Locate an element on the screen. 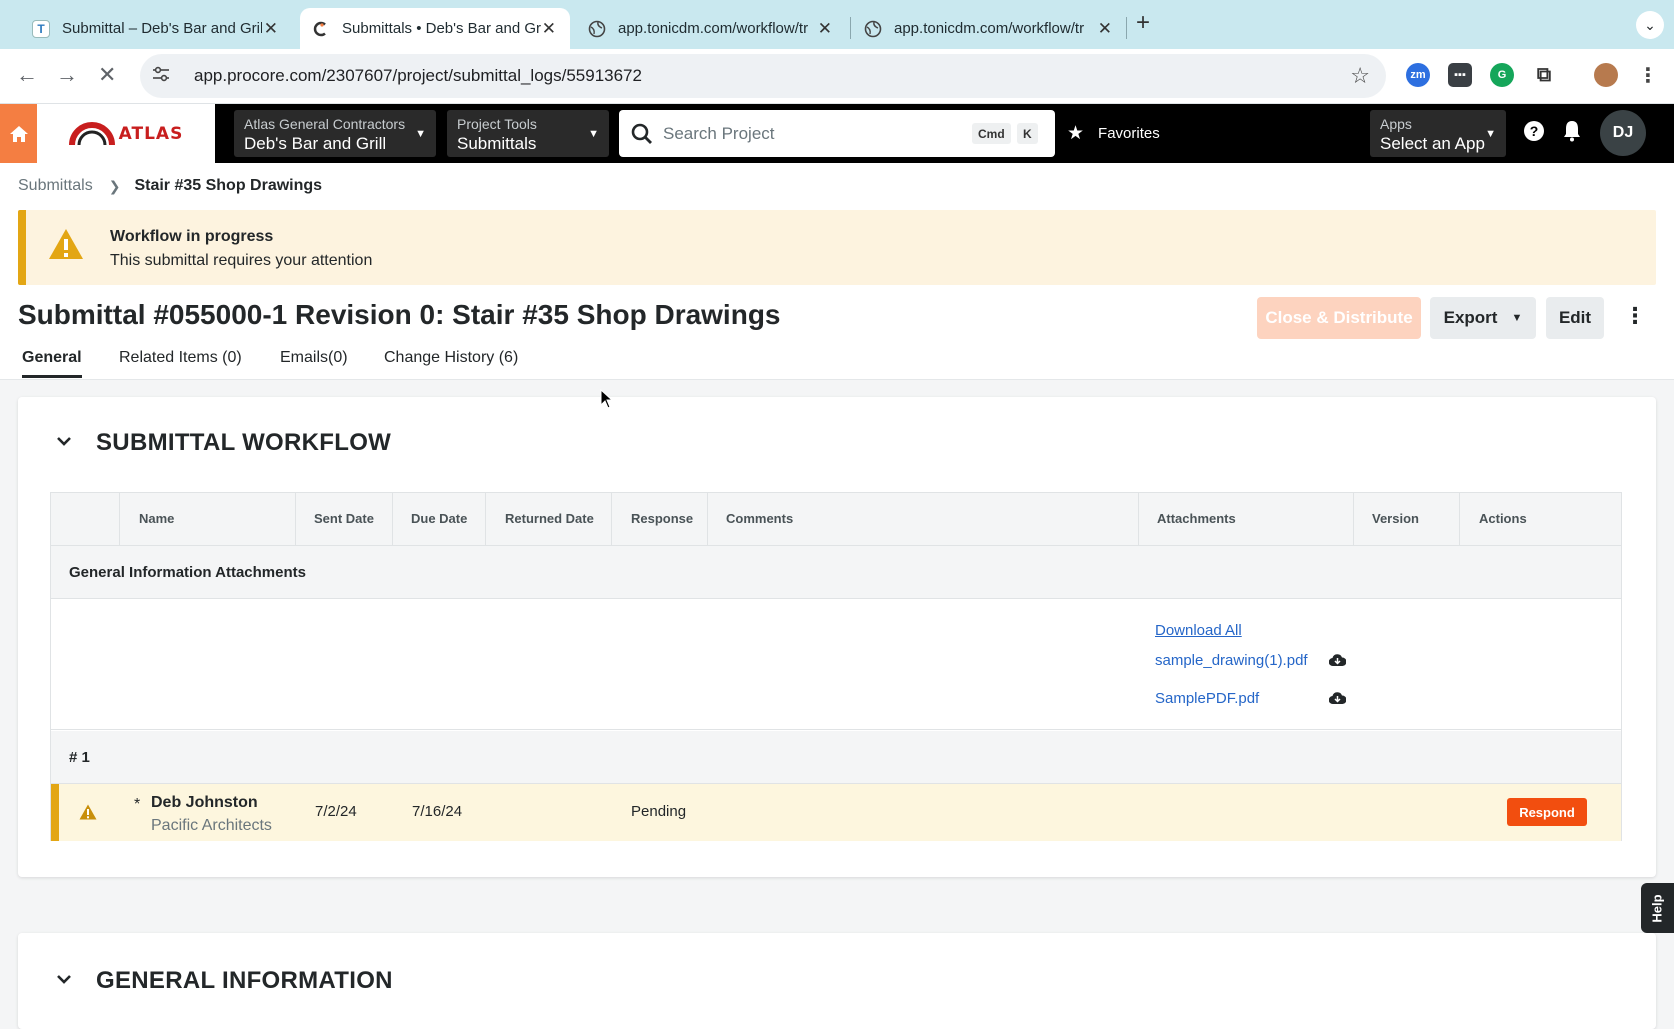 The height and width of the screenshot is (1029, 1674). puzzle-extensions-icon: ⧉ is located at coordinates (1544, 75).